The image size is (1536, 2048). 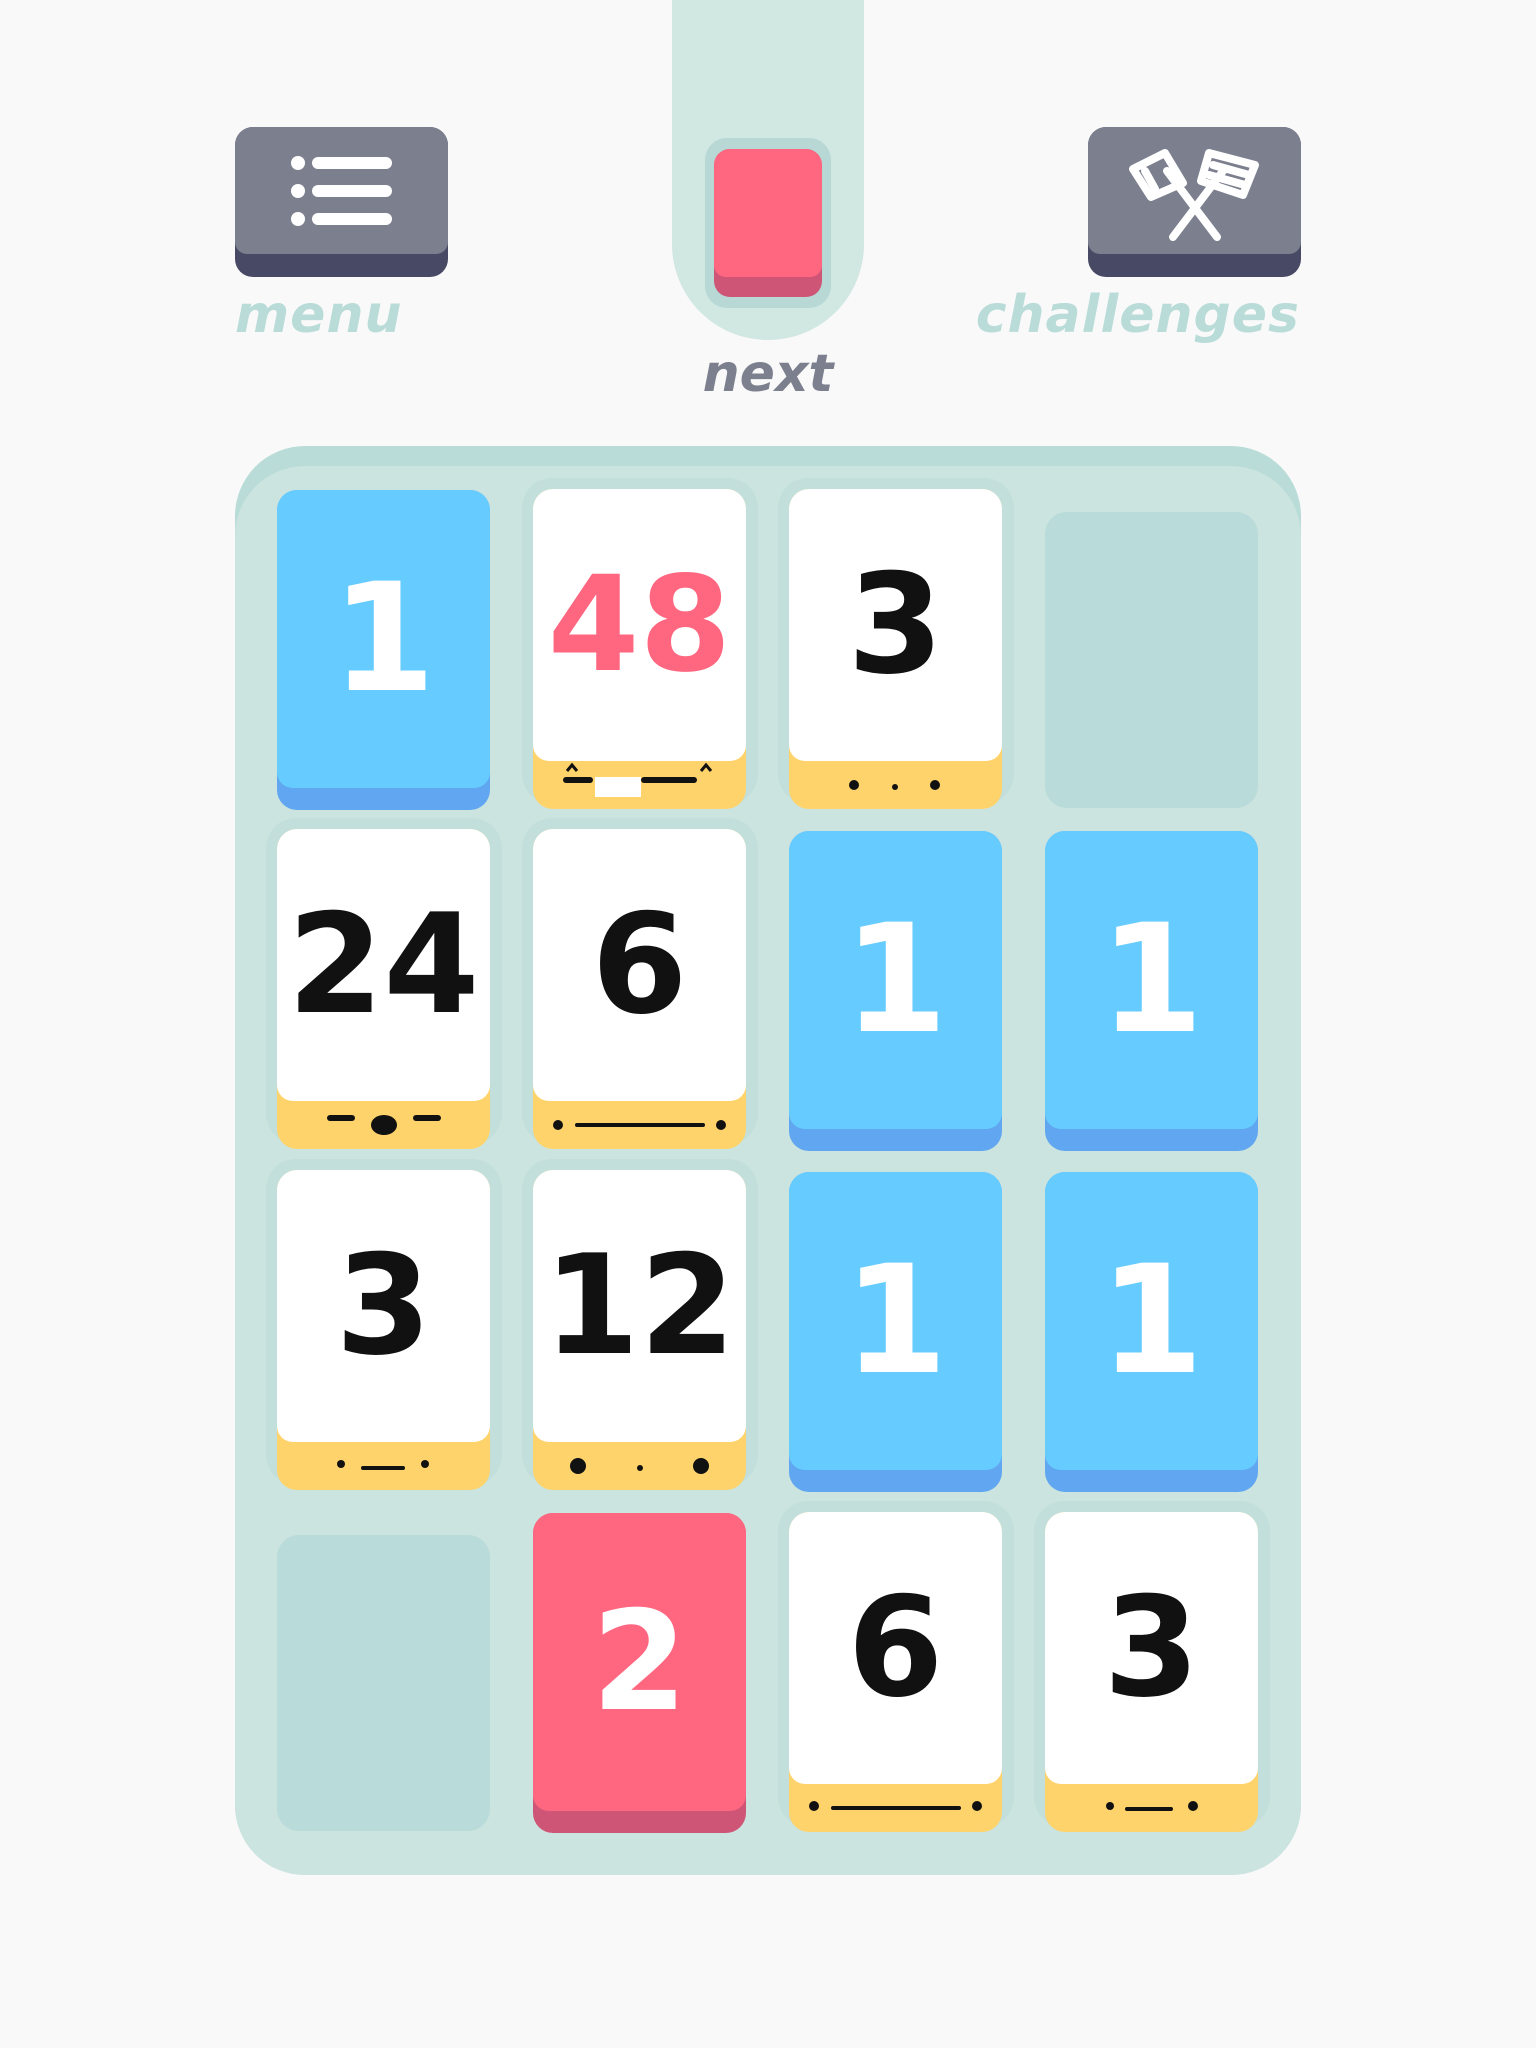 I want to click on menu-label: menu, so click(x=319, y=315).